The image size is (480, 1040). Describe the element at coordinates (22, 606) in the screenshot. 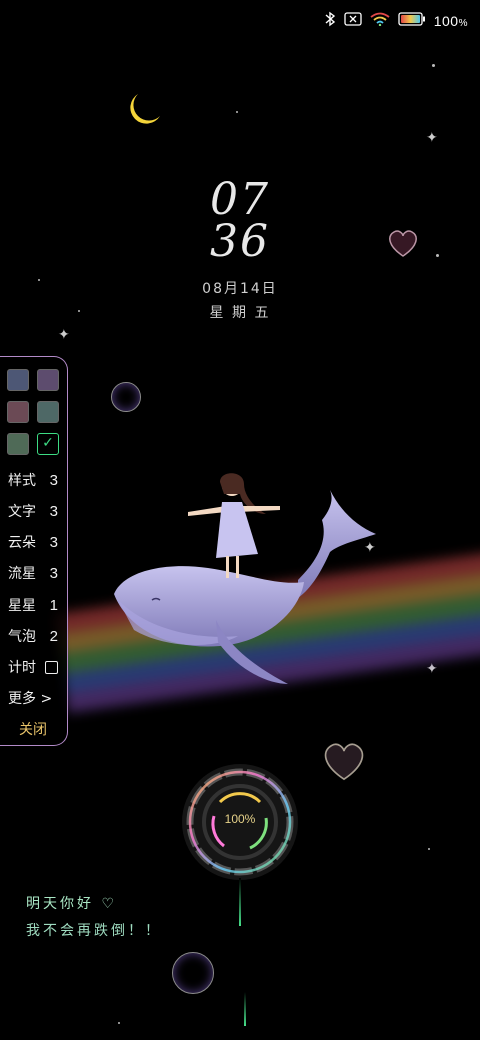

I see `setting-label: 星星` at that location.